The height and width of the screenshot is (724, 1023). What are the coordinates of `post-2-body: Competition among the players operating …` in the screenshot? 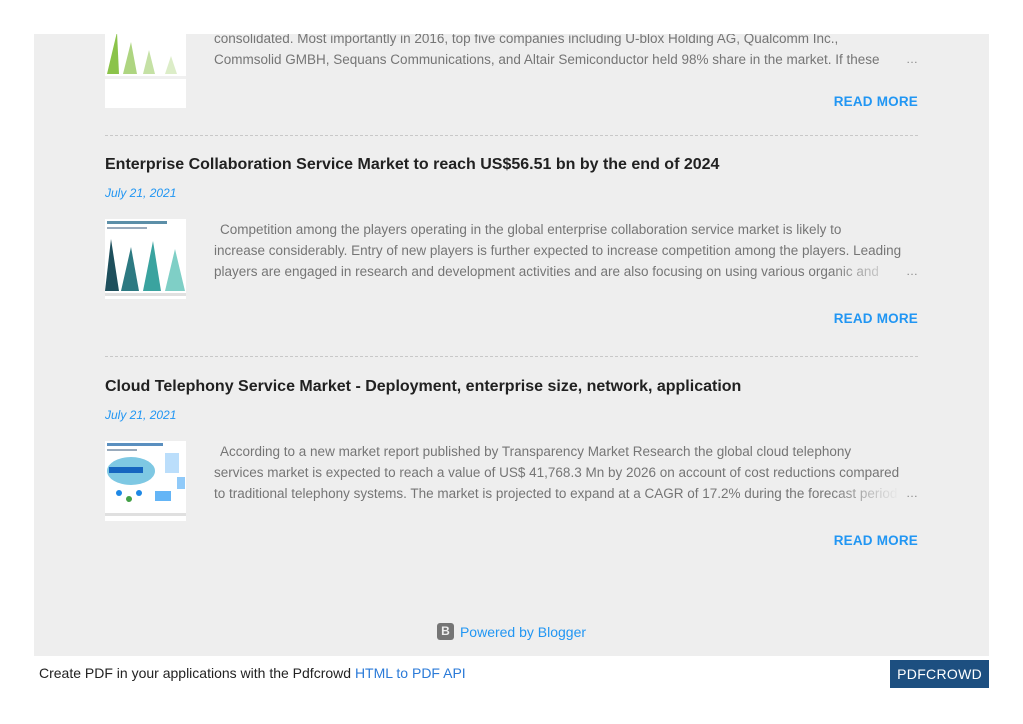 It's located at (511, 259).